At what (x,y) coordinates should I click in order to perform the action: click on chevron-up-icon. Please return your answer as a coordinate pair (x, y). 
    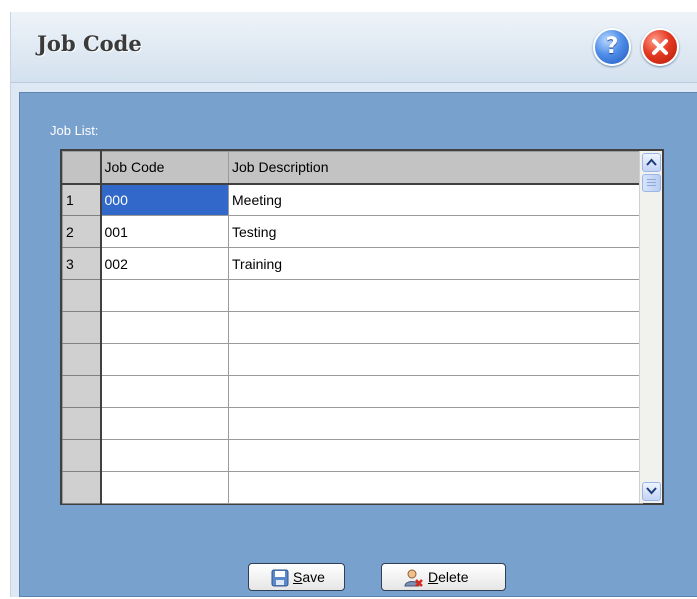
    Looking at the image, I should click on (651, 162).